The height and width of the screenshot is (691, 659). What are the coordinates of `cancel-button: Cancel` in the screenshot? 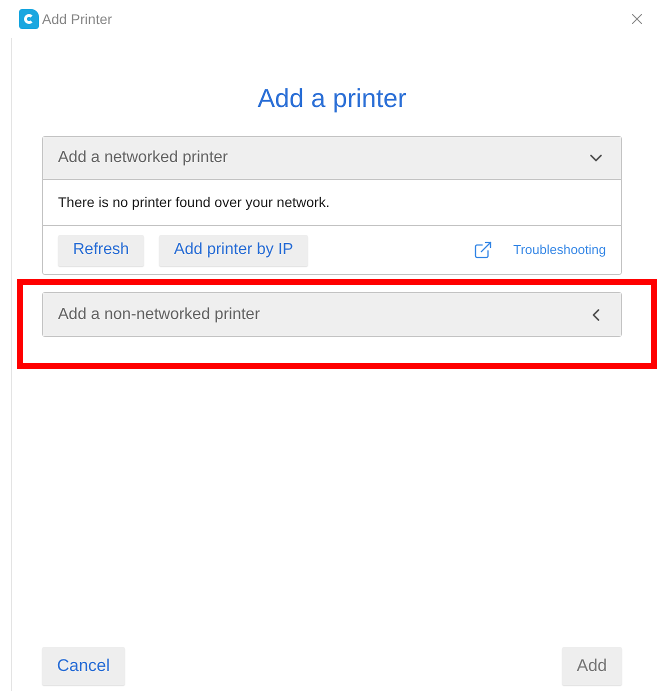 It's located at (83, 666).